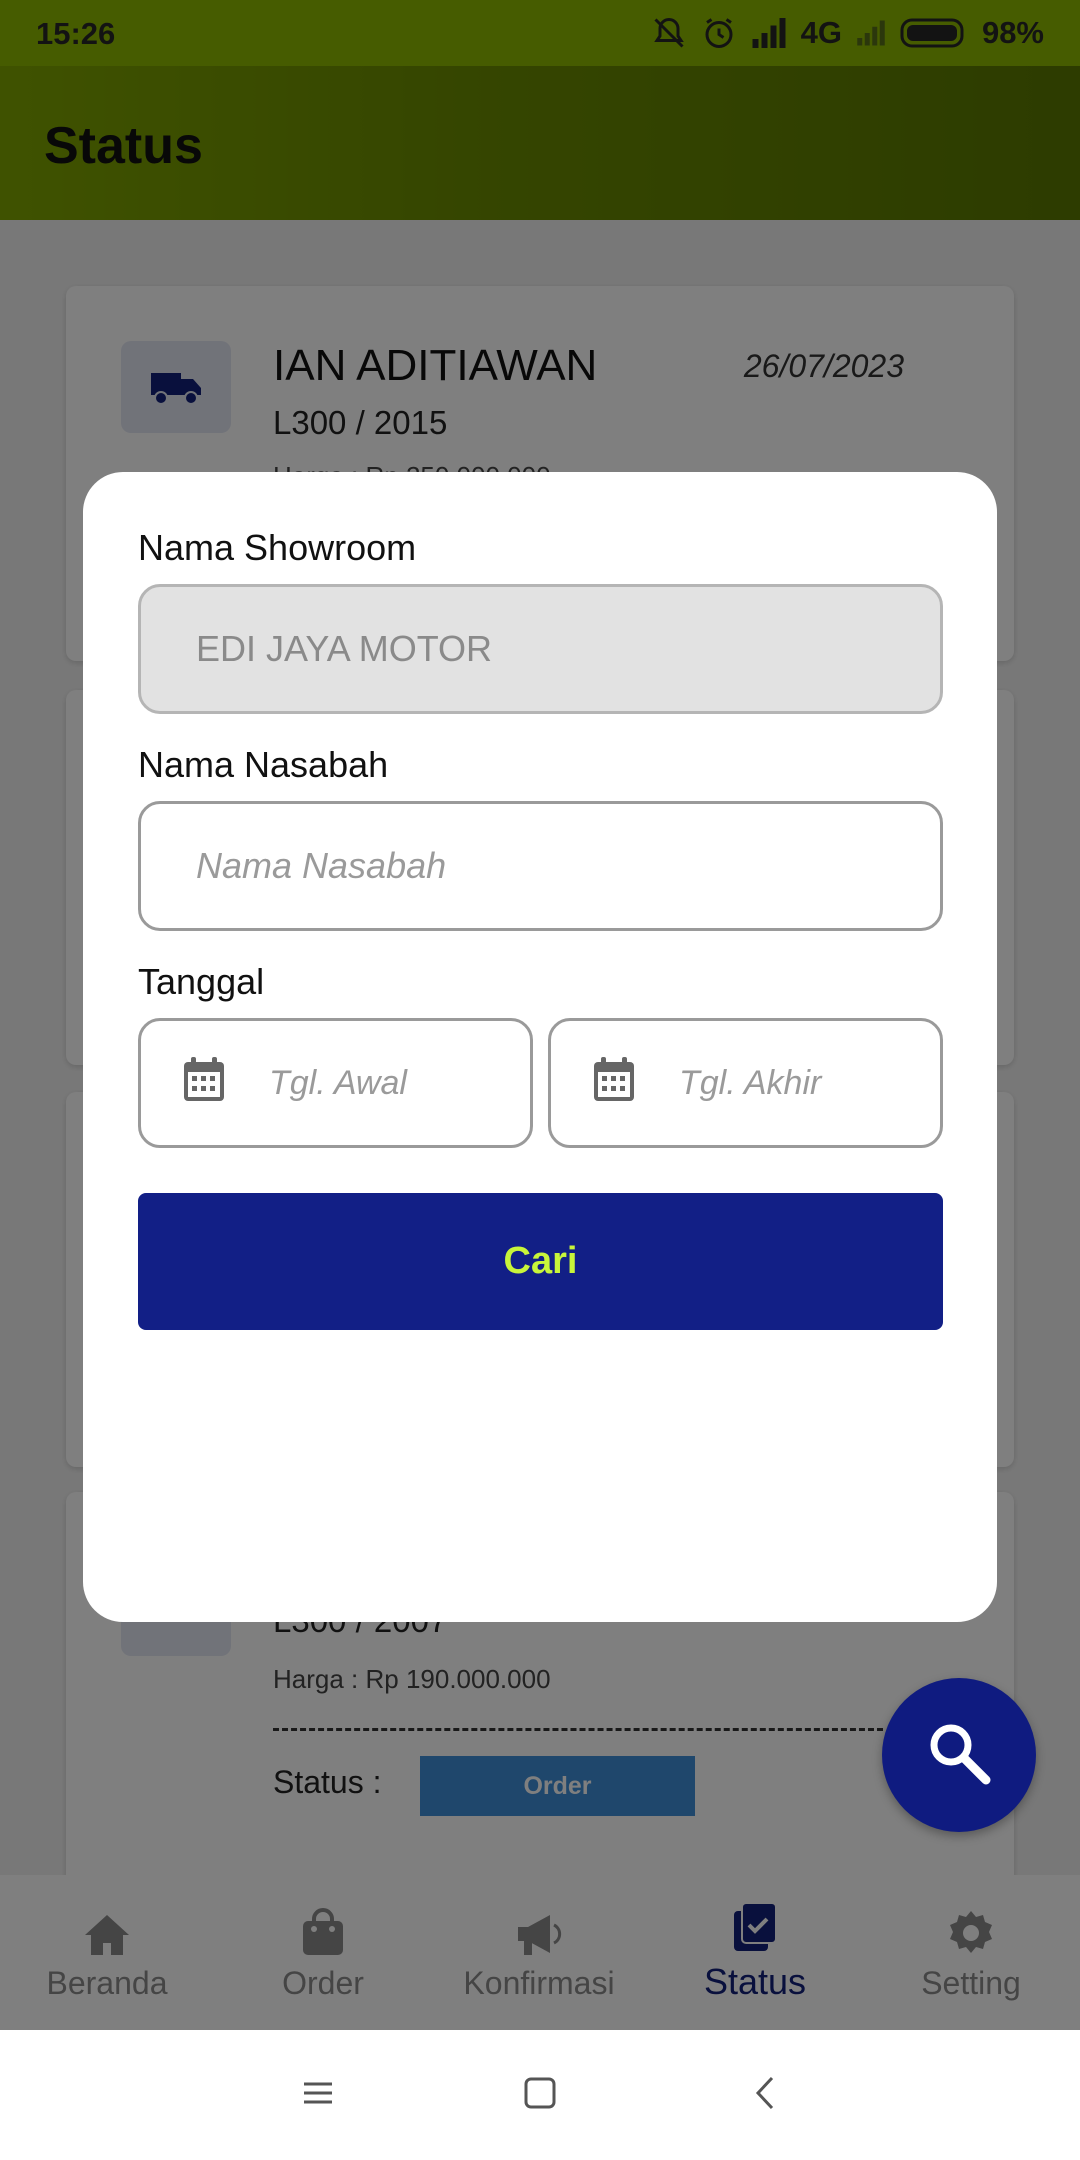  Describe the element at coordinates (76, 33) in the screenshot. I see `status-time: 15:26` at that location.